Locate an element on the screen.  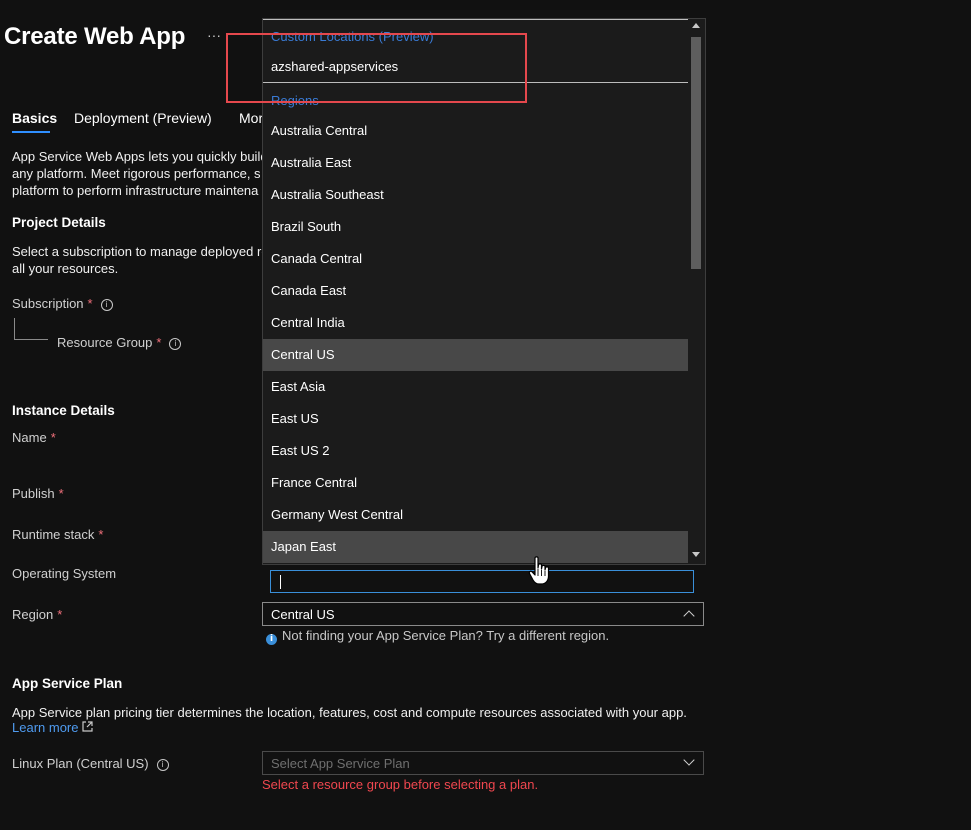
region-select-value: Central US is located at coordinates (303, 614).